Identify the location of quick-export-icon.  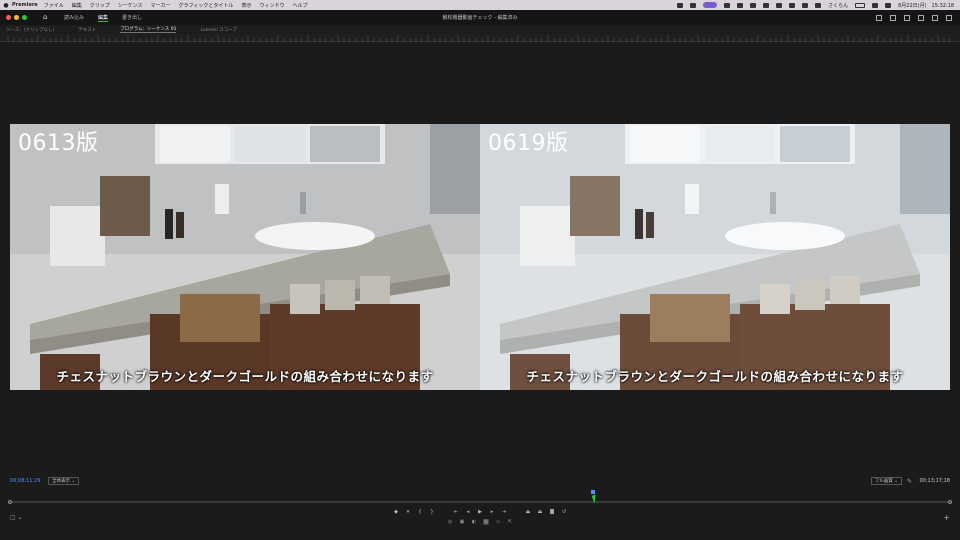
(921, 17).